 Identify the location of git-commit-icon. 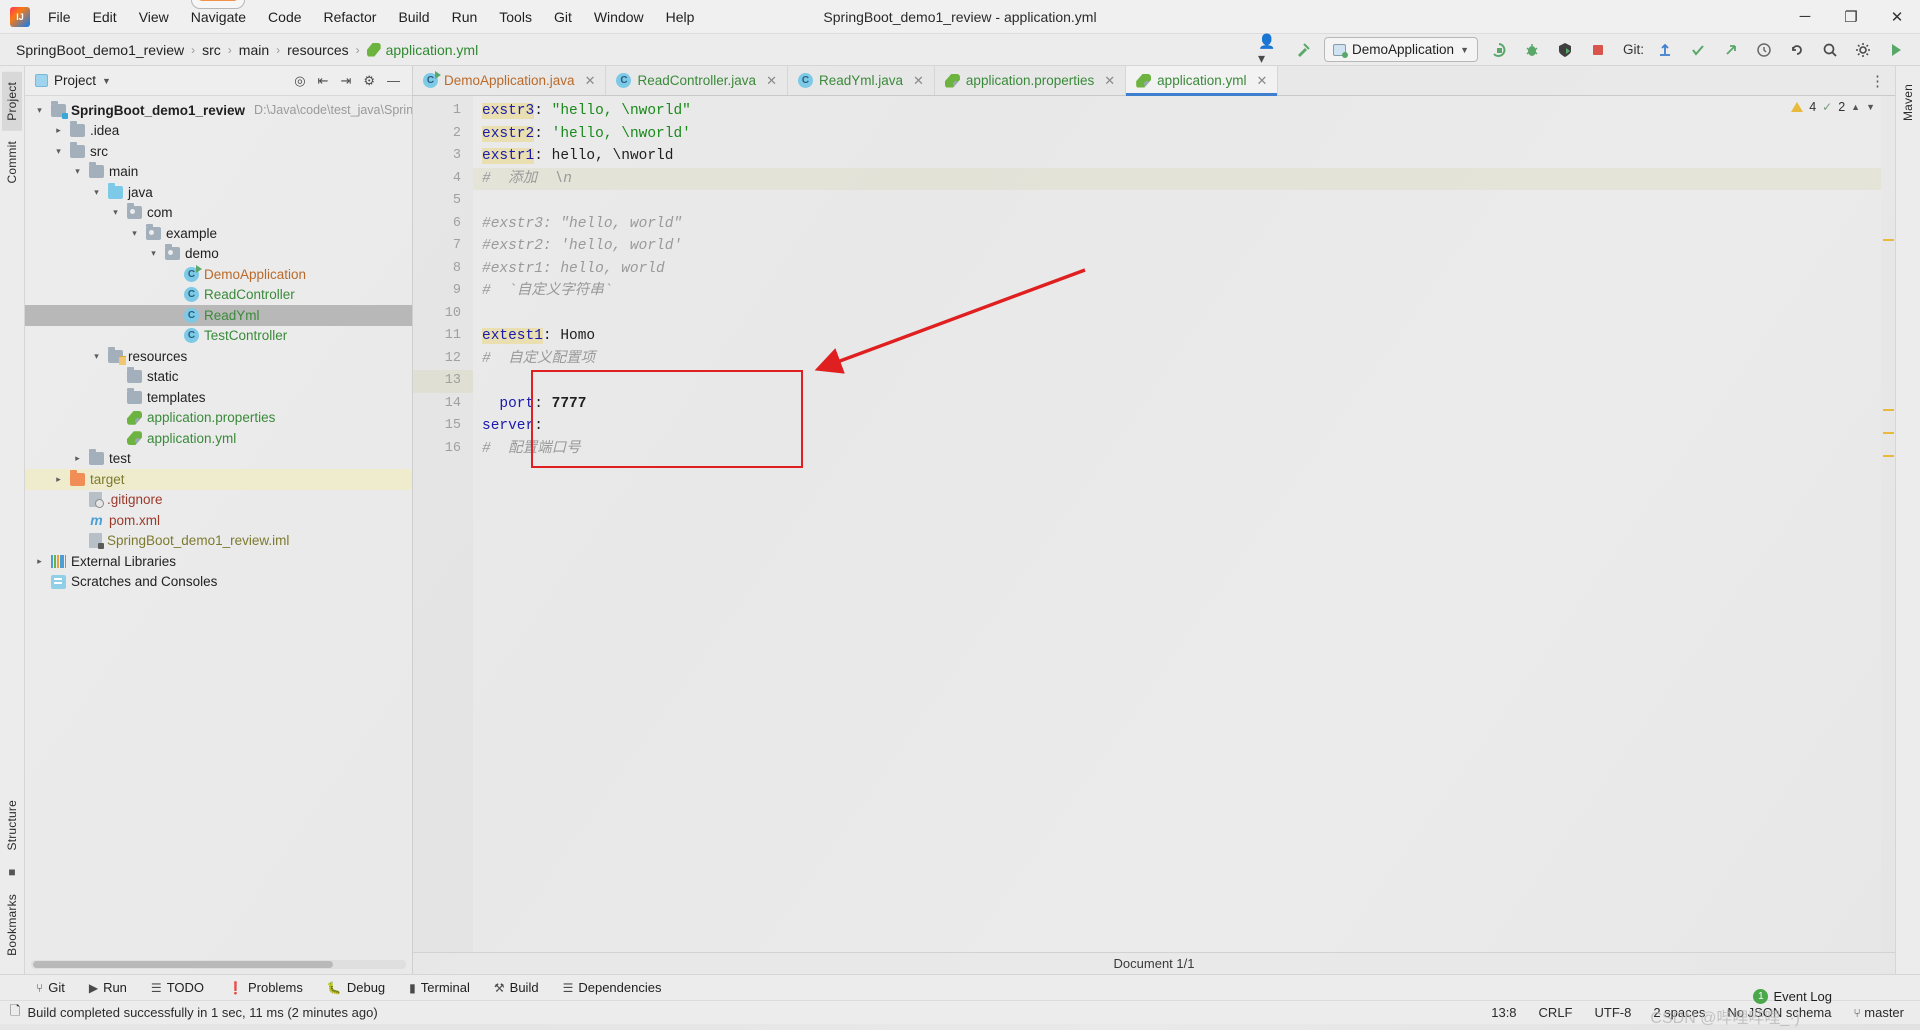
(1698, 50).